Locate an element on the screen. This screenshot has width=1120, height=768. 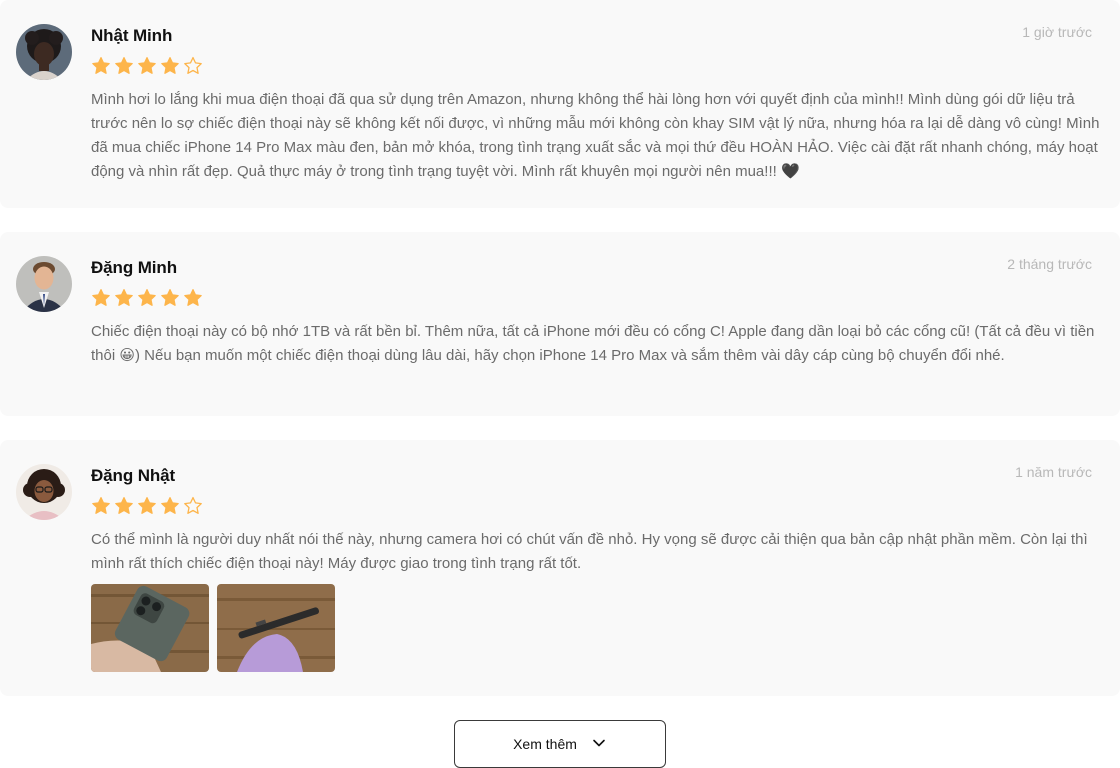
reviewer-name: Nhật Minh is located at coordinates (132, 35).